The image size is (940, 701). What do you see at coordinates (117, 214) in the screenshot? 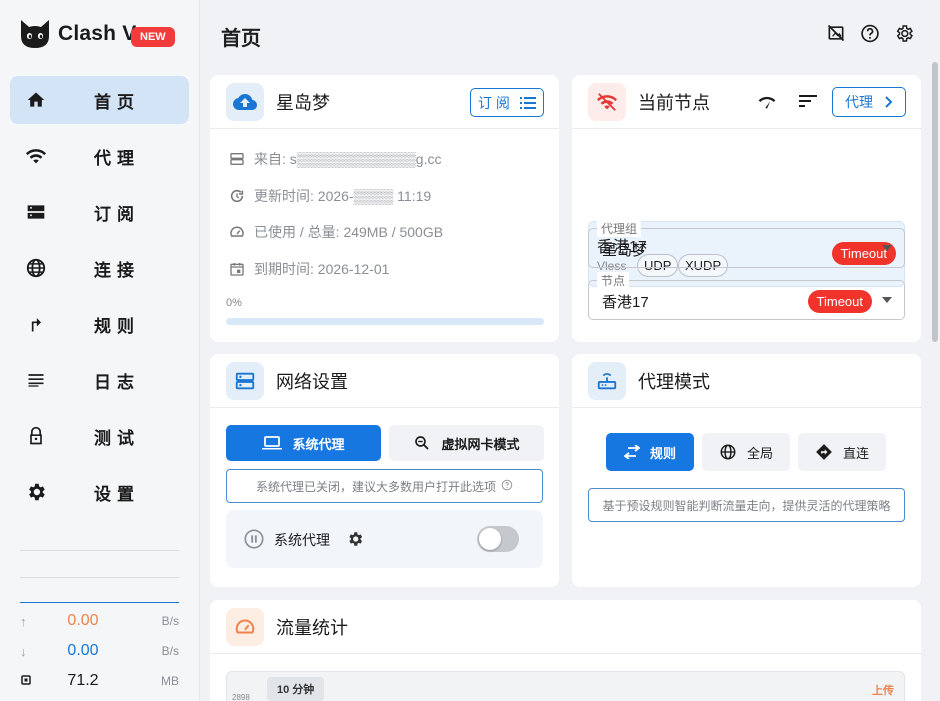
I see `sidebar-item-label: 订阅` at bounding box center [117, 214].